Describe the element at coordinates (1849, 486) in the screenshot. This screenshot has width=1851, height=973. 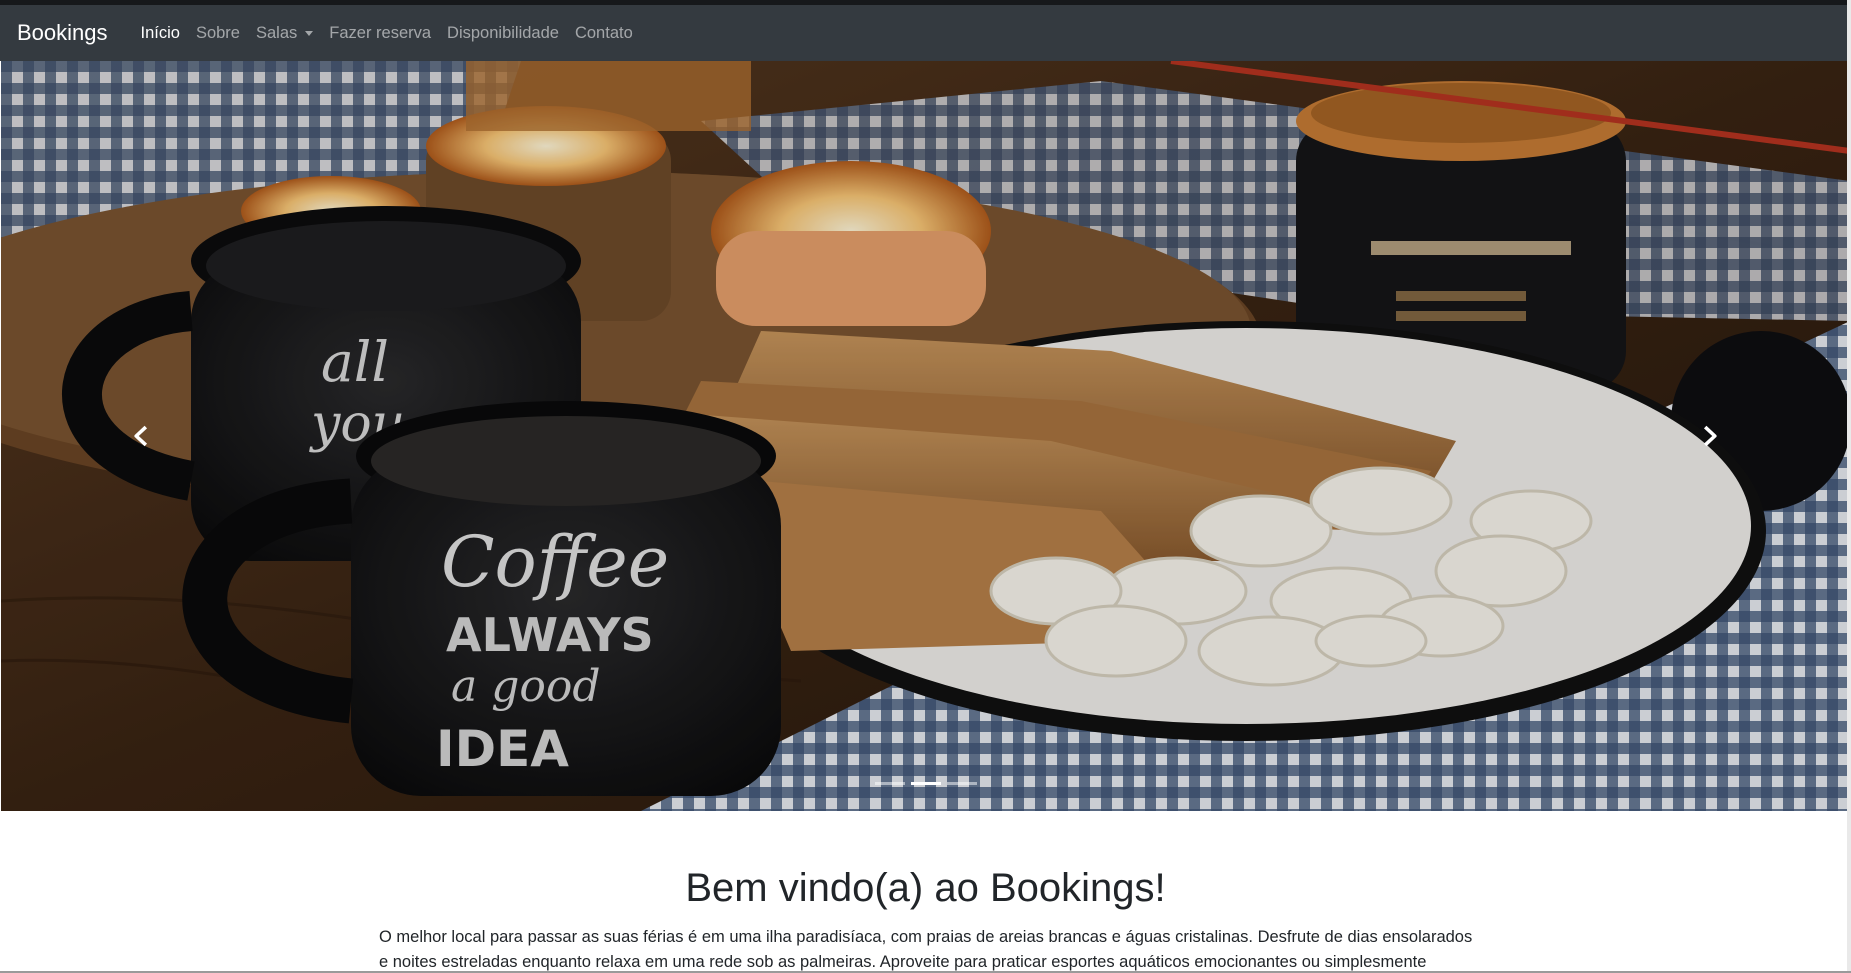
I see `window-scrollbar` at that location.